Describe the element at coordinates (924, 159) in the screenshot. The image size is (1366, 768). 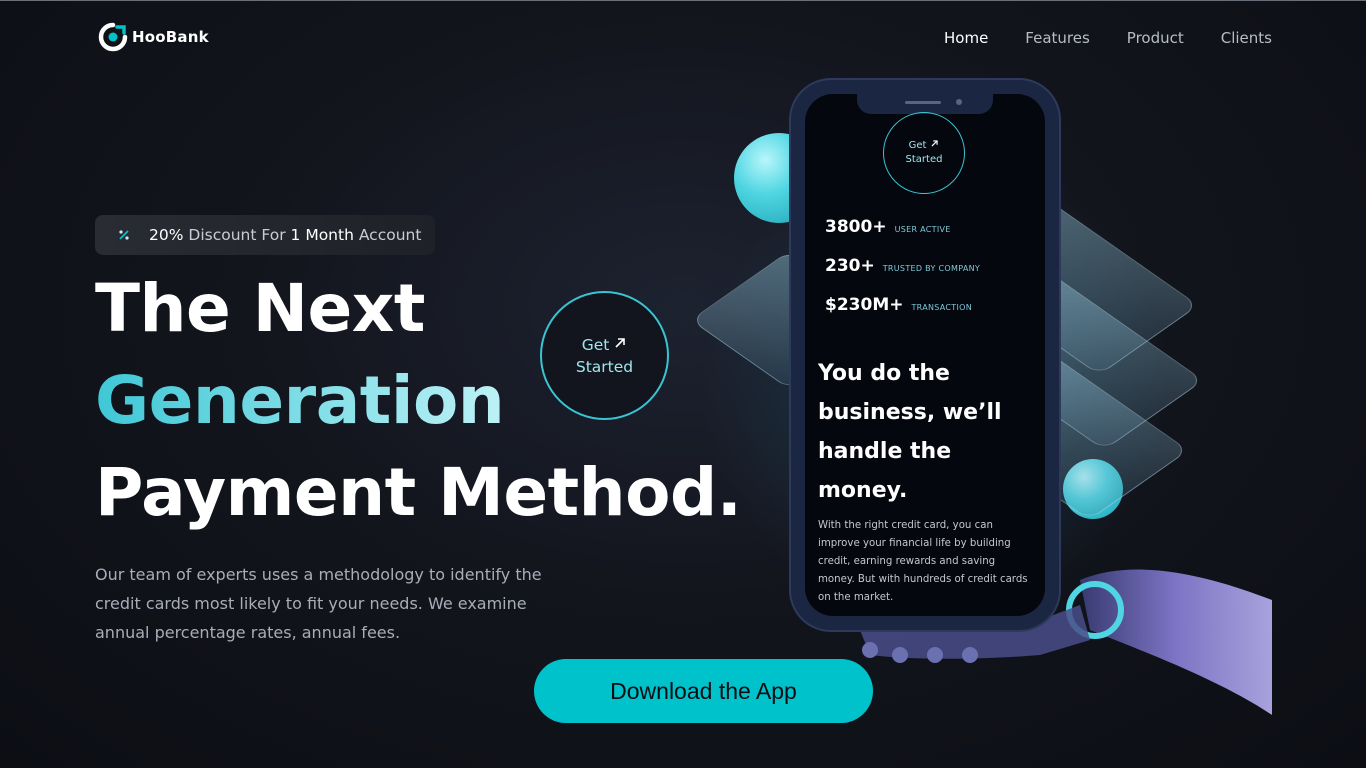
I see `phone-get-started-label-2: Started` at that location.